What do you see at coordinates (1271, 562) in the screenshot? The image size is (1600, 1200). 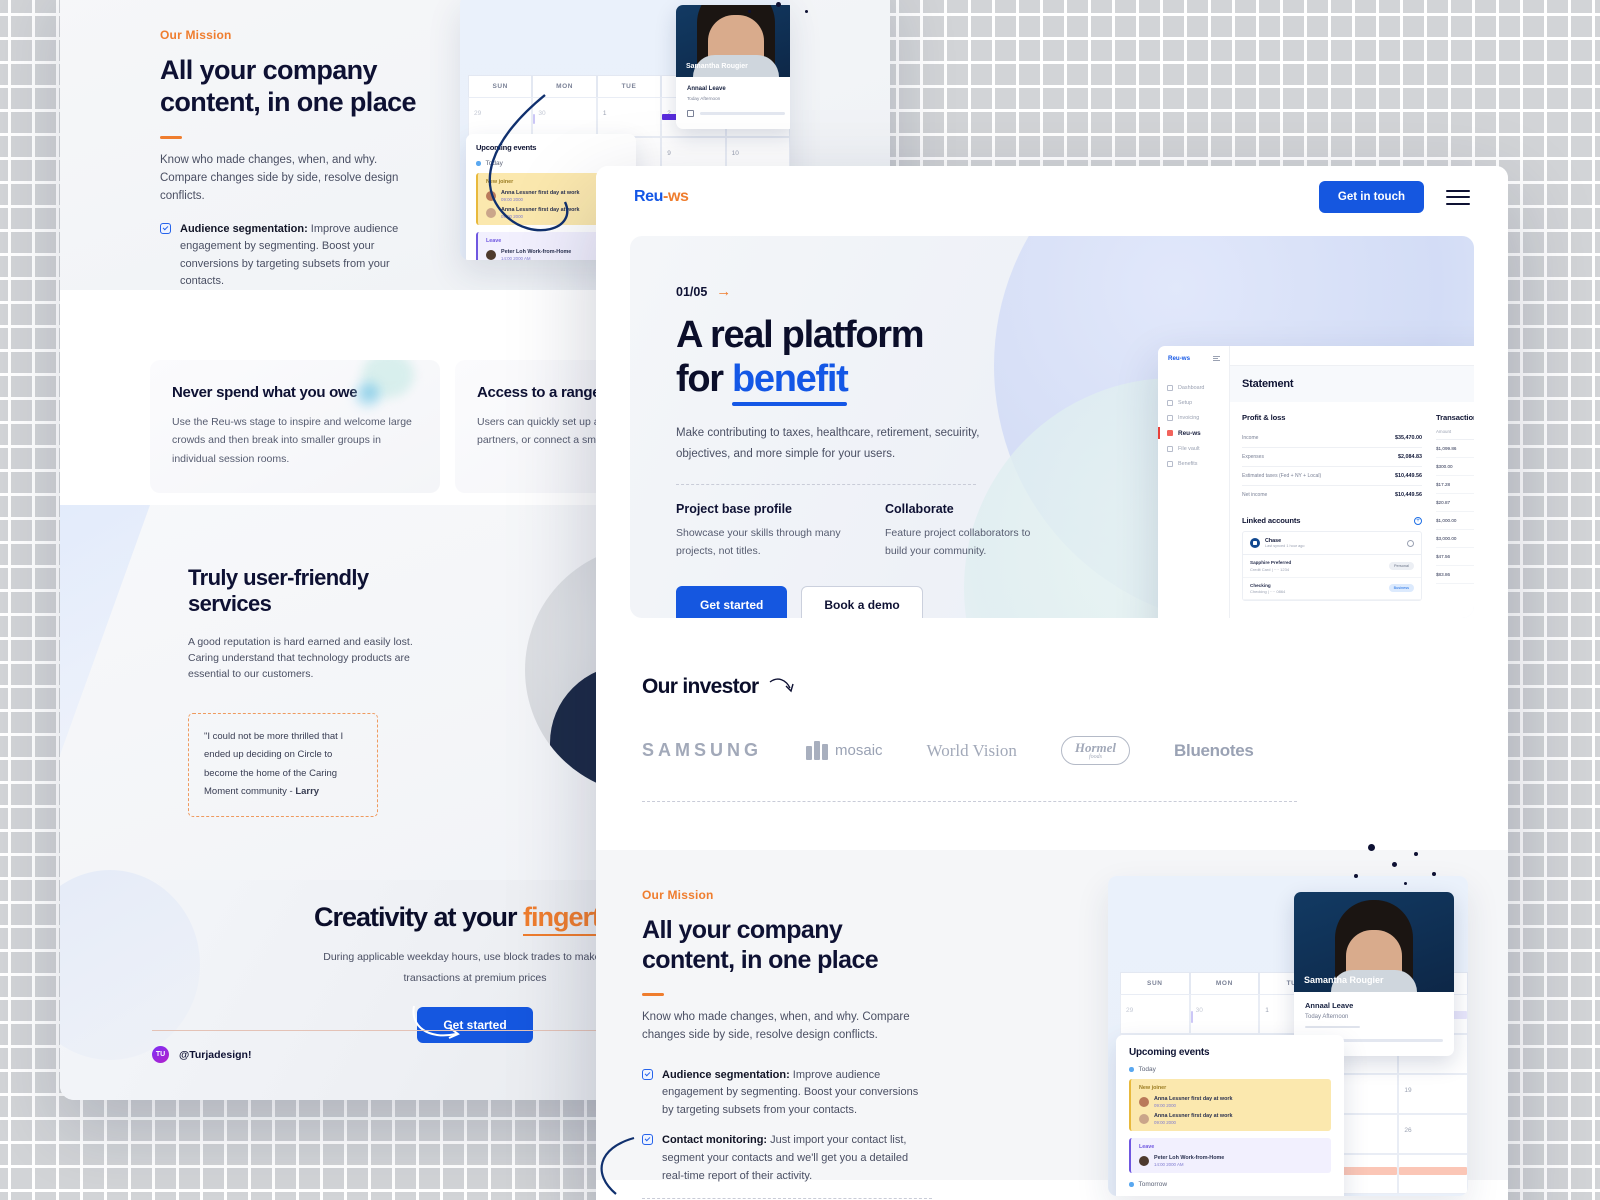 I see `account-name: Sapphire Preferred` at bounding box center [1271, 562].